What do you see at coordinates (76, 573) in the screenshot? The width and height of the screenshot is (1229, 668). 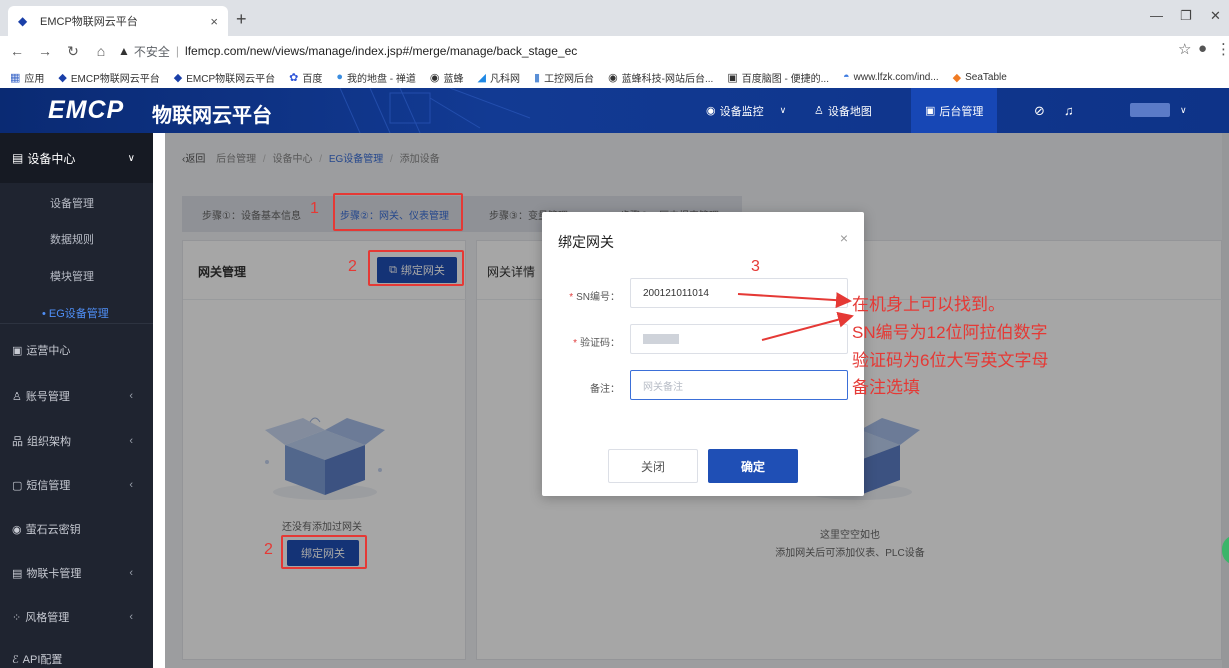 I see `sidebar-item-iot-card: ▤ 物联卡管理 ‹` at bounding box center [76, 573].